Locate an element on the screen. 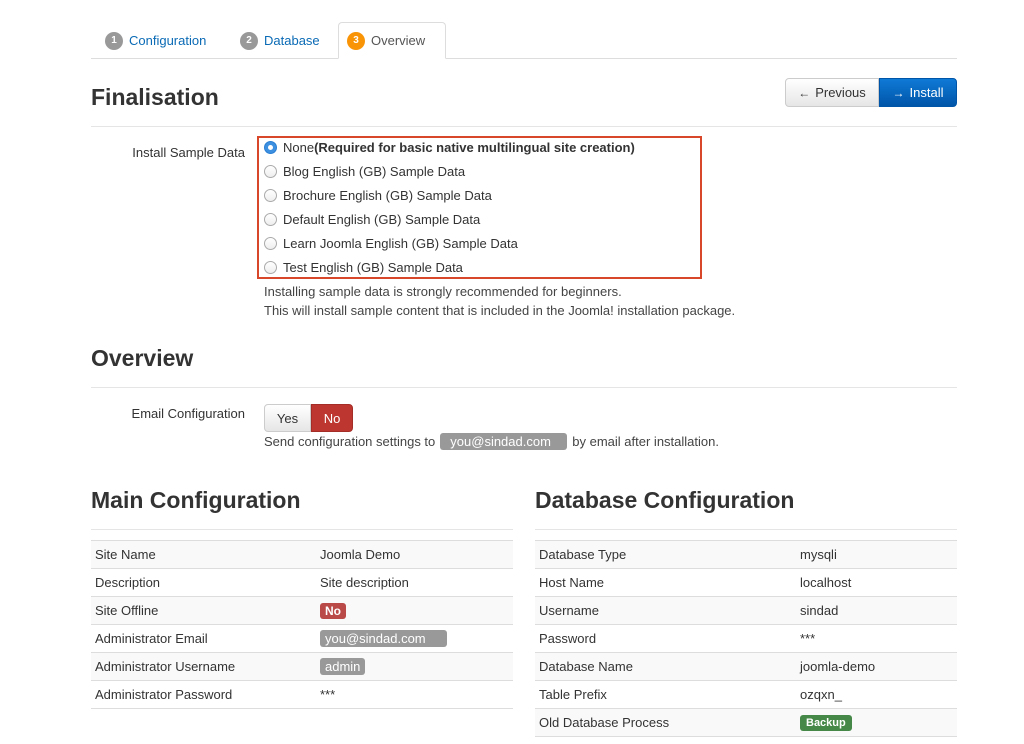 The width and height of the screenshot is (1024, 744). tab-label: Overview is located at coordinates (398, 40).